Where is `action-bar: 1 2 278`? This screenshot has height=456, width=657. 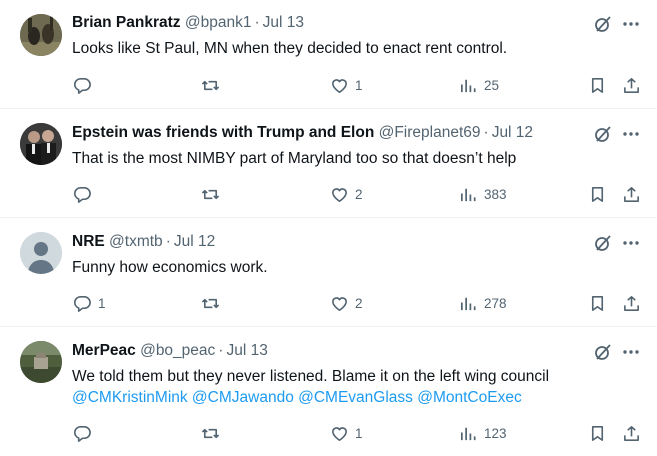 action-bar: 1 2 278 is located at coordinates (328, 303).